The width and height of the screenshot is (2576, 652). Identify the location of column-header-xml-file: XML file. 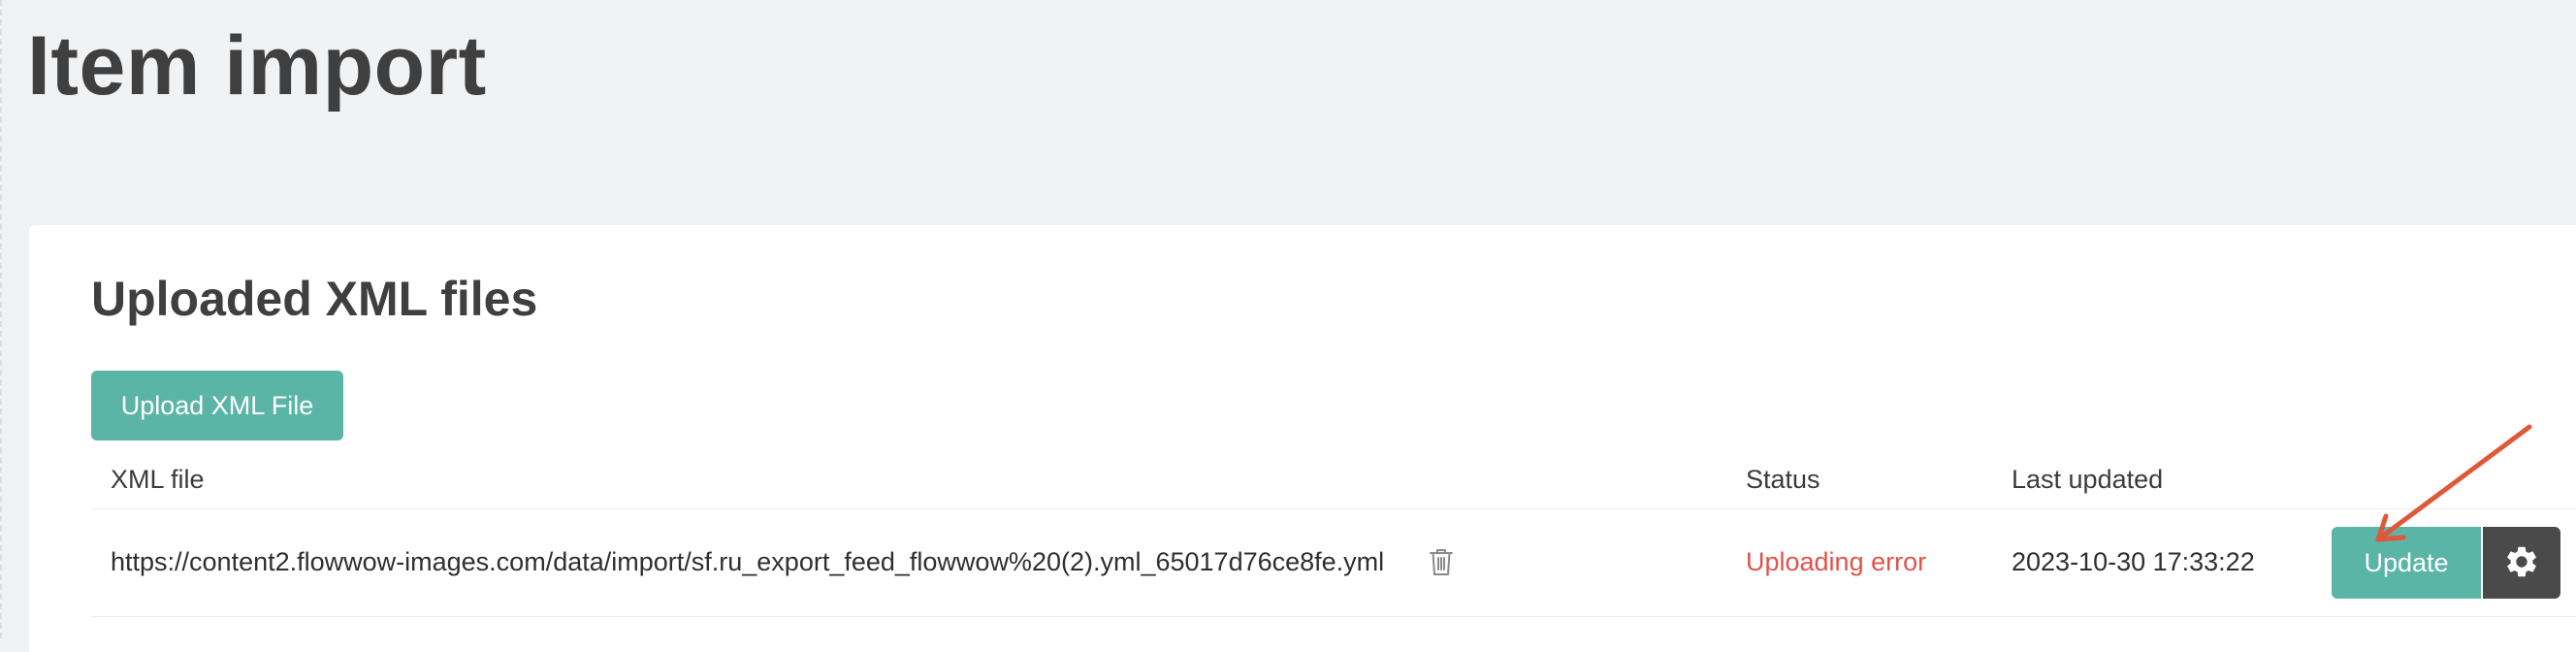
(158, 479).